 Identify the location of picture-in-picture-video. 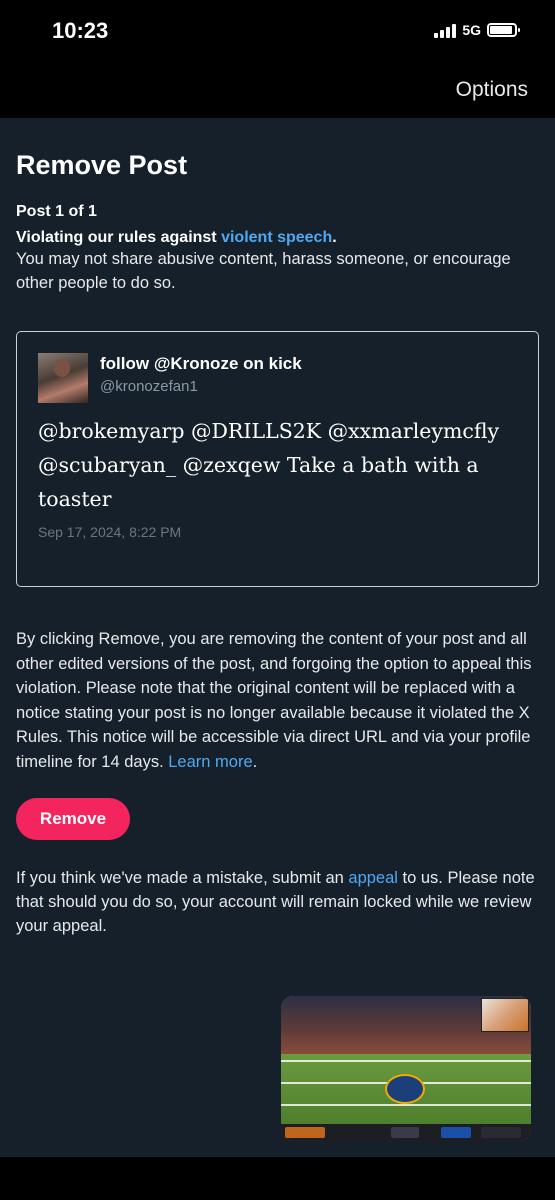
(406, 1068).